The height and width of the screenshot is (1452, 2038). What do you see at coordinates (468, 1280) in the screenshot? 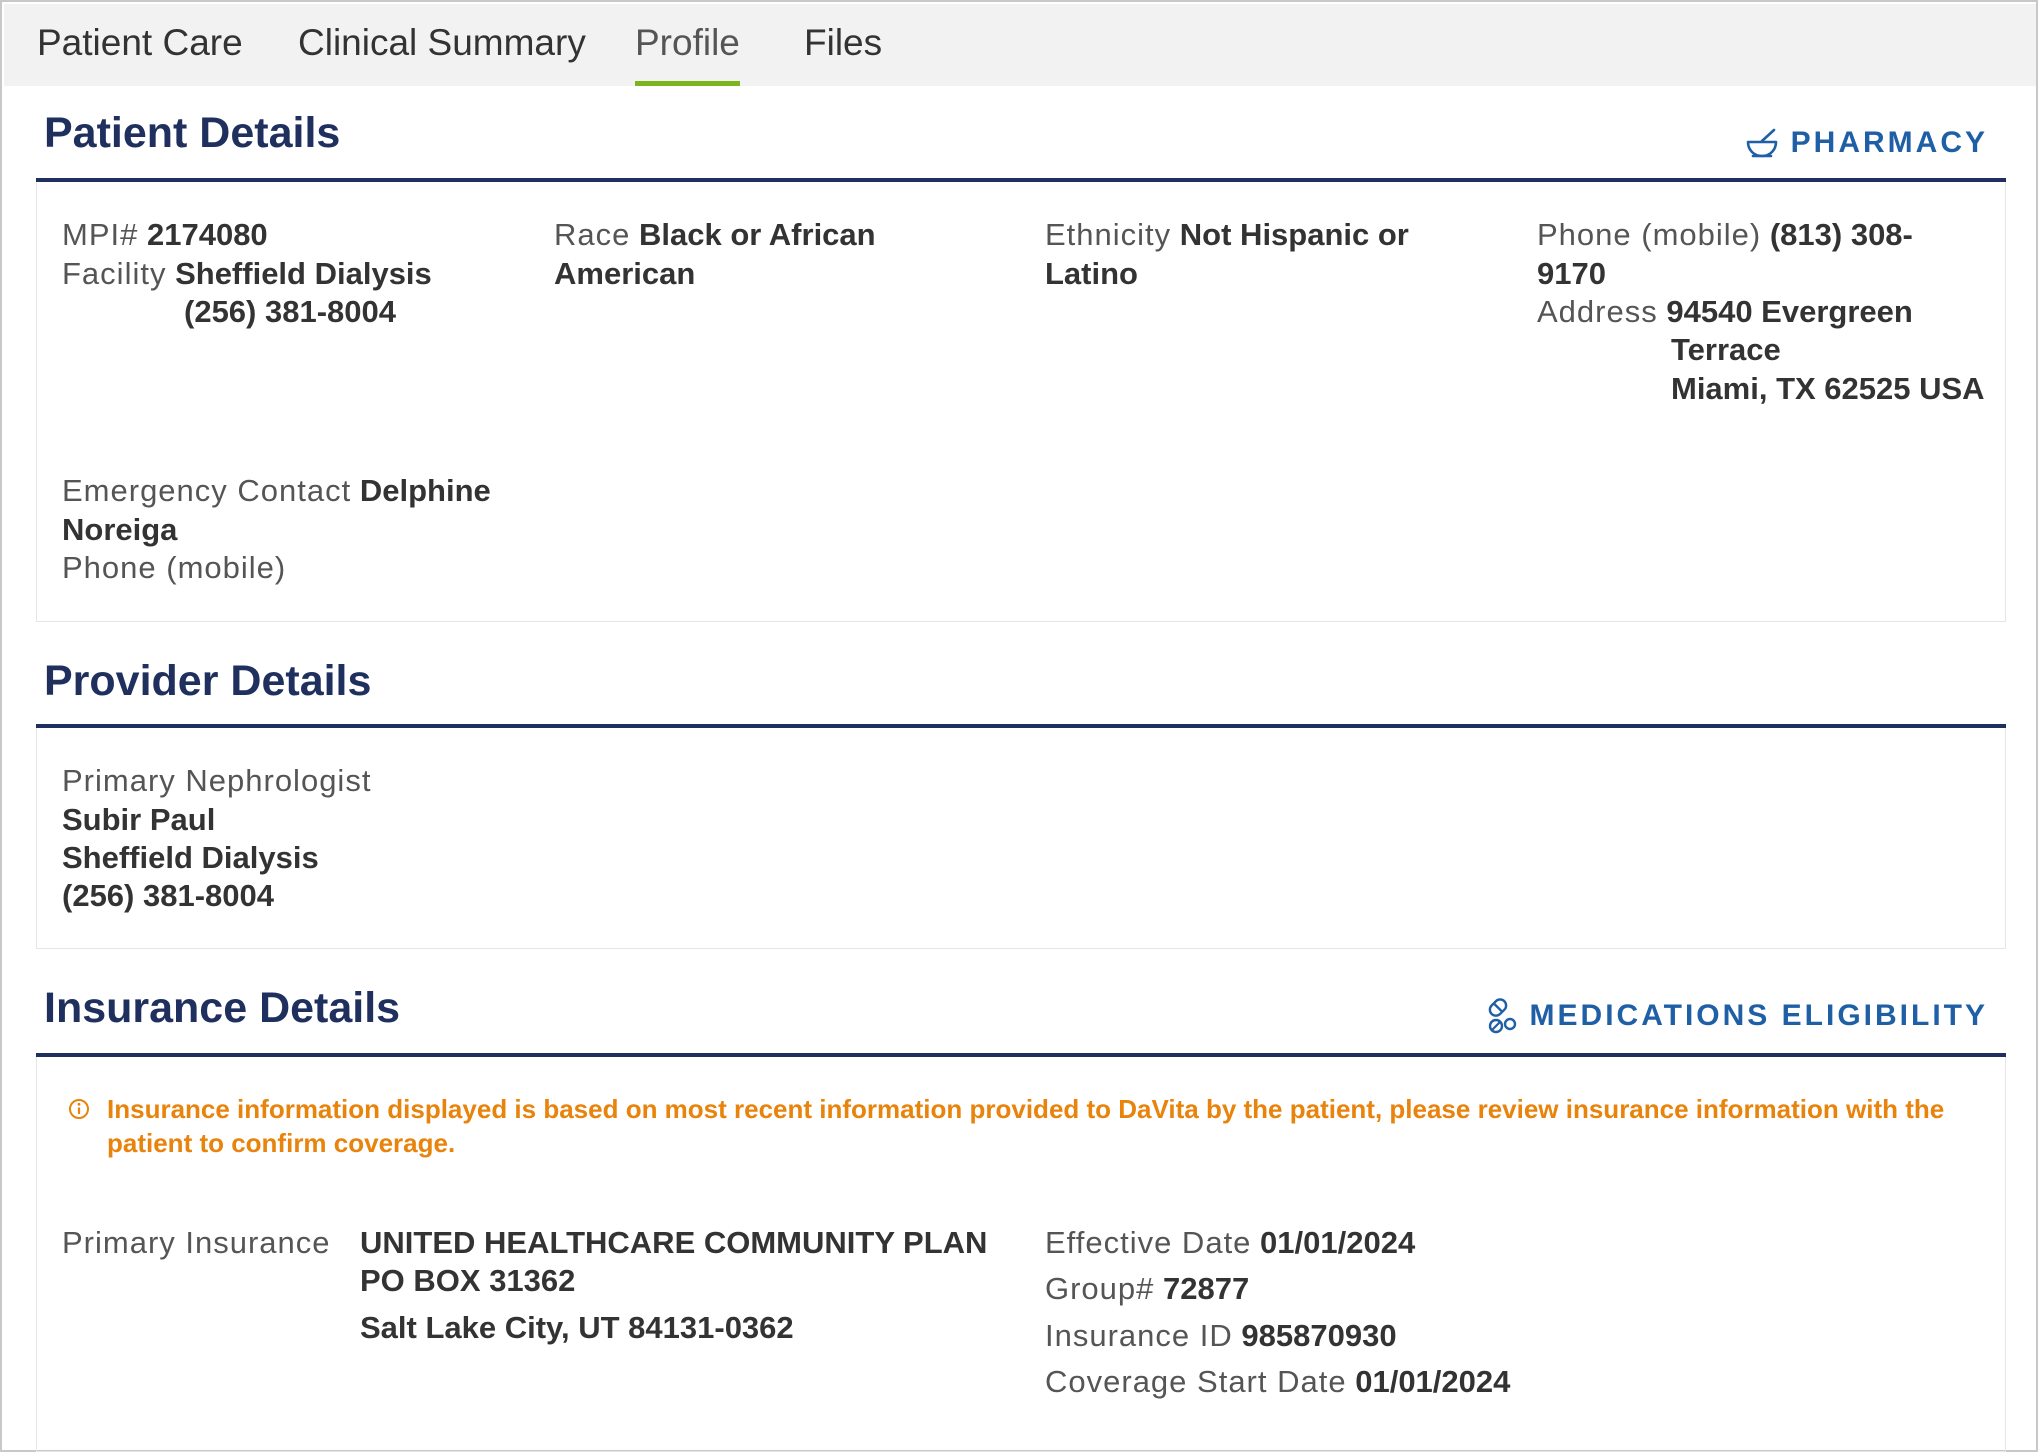
I see `plan-address-line-1: PO BOX 31362` at bounding box center [468, 1280].